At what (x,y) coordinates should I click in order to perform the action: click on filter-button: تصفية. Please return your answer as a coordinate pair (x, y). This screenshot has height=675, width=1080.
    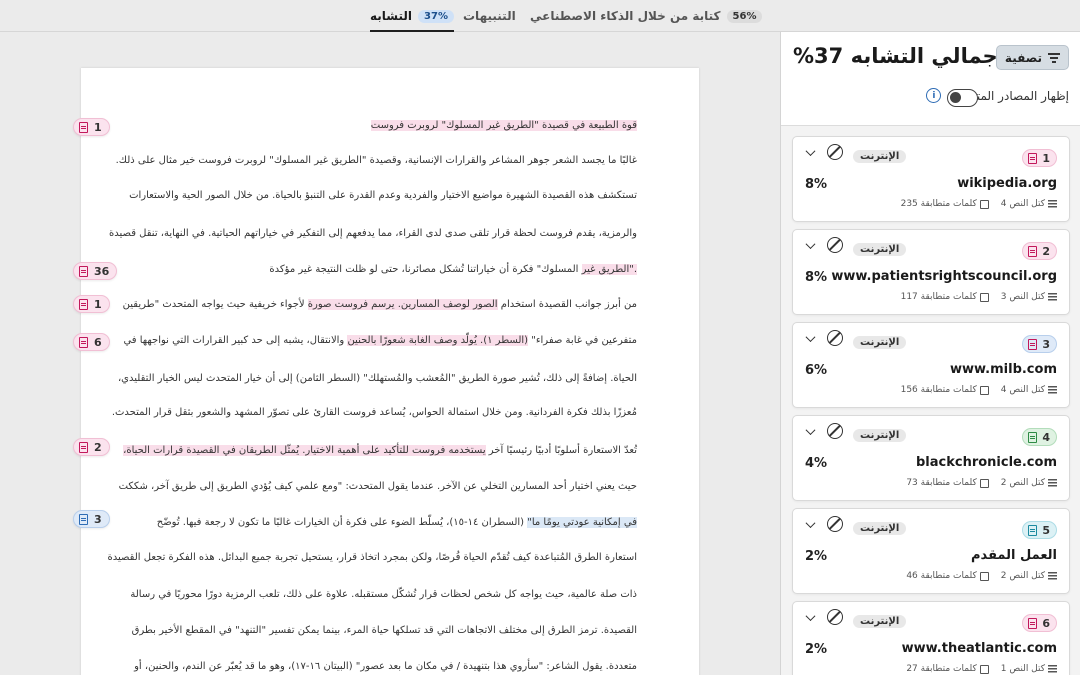
    Looking at the image, I should click on (1032, 57).